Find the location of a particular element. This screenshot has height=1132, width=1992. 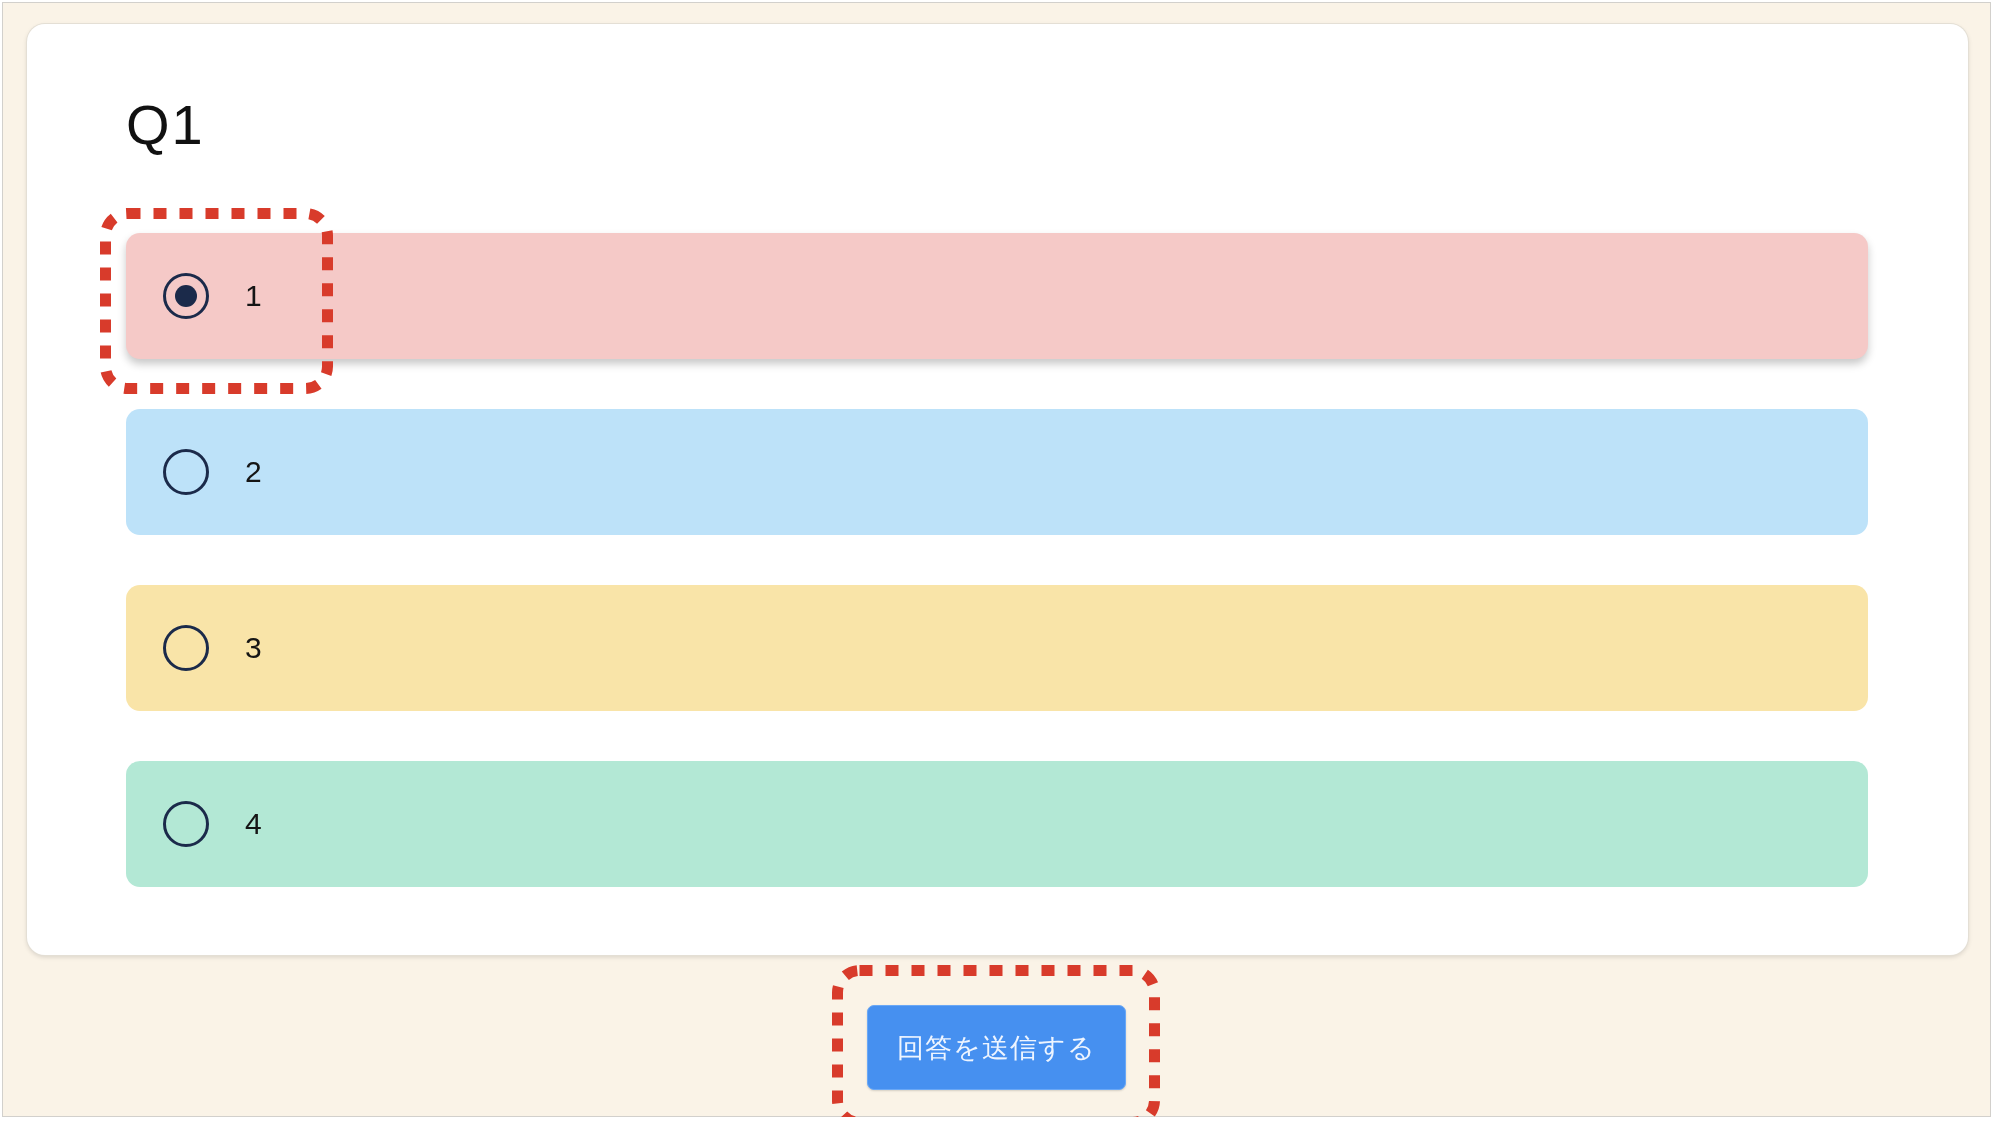

answer-option: 2 is located at coordinates (997, 472).